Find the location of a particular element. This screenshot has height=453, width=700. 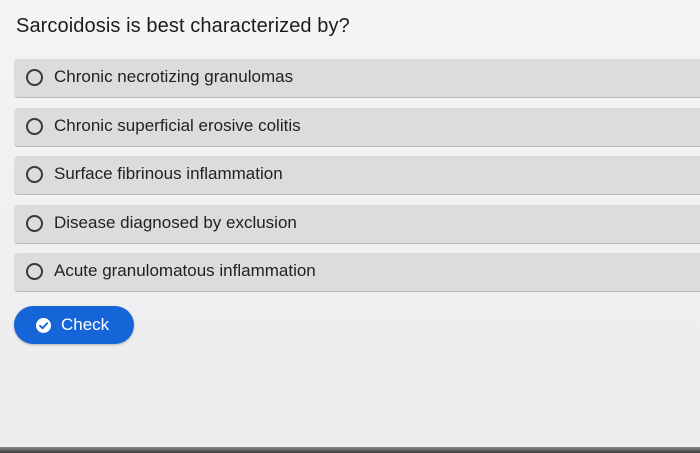

option-label: Surface fibrinous inflammation is located at coordinates (168, 173).